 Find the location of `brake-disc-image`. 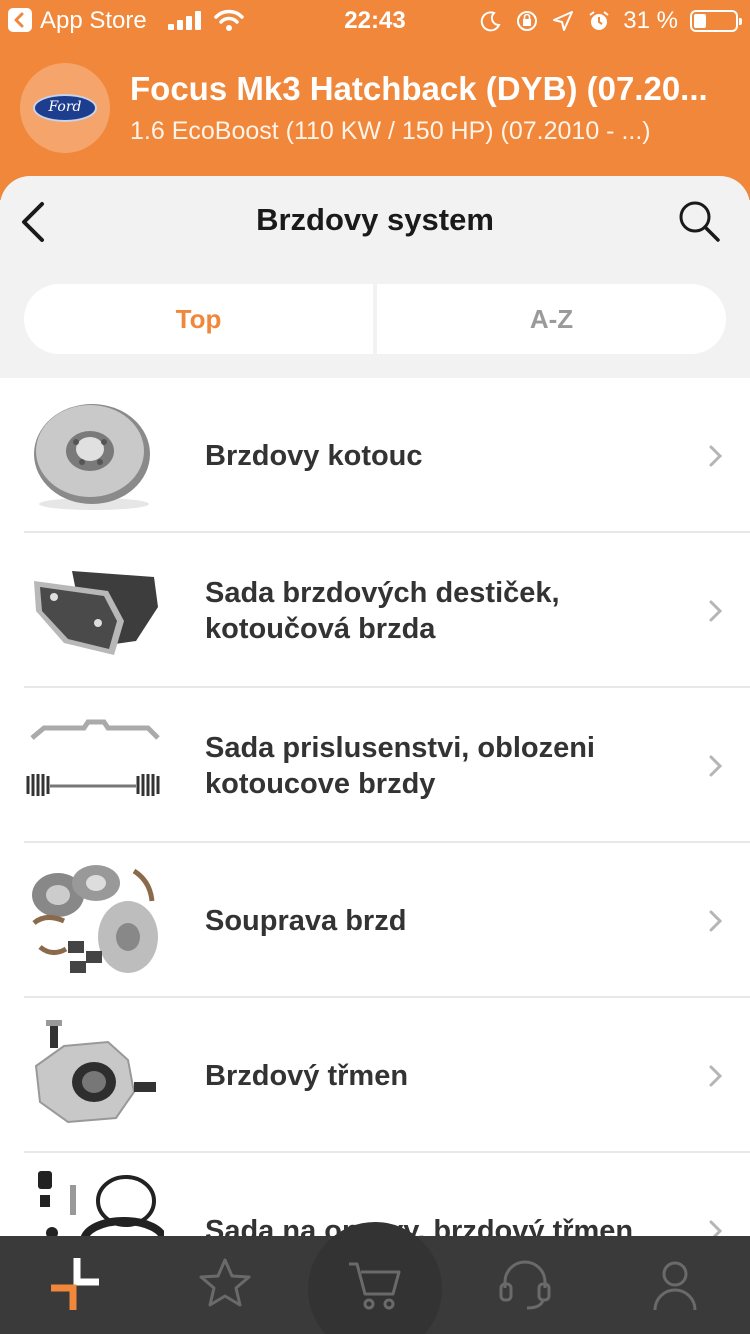

brake-disc-image is located at coordinates (92, 457).